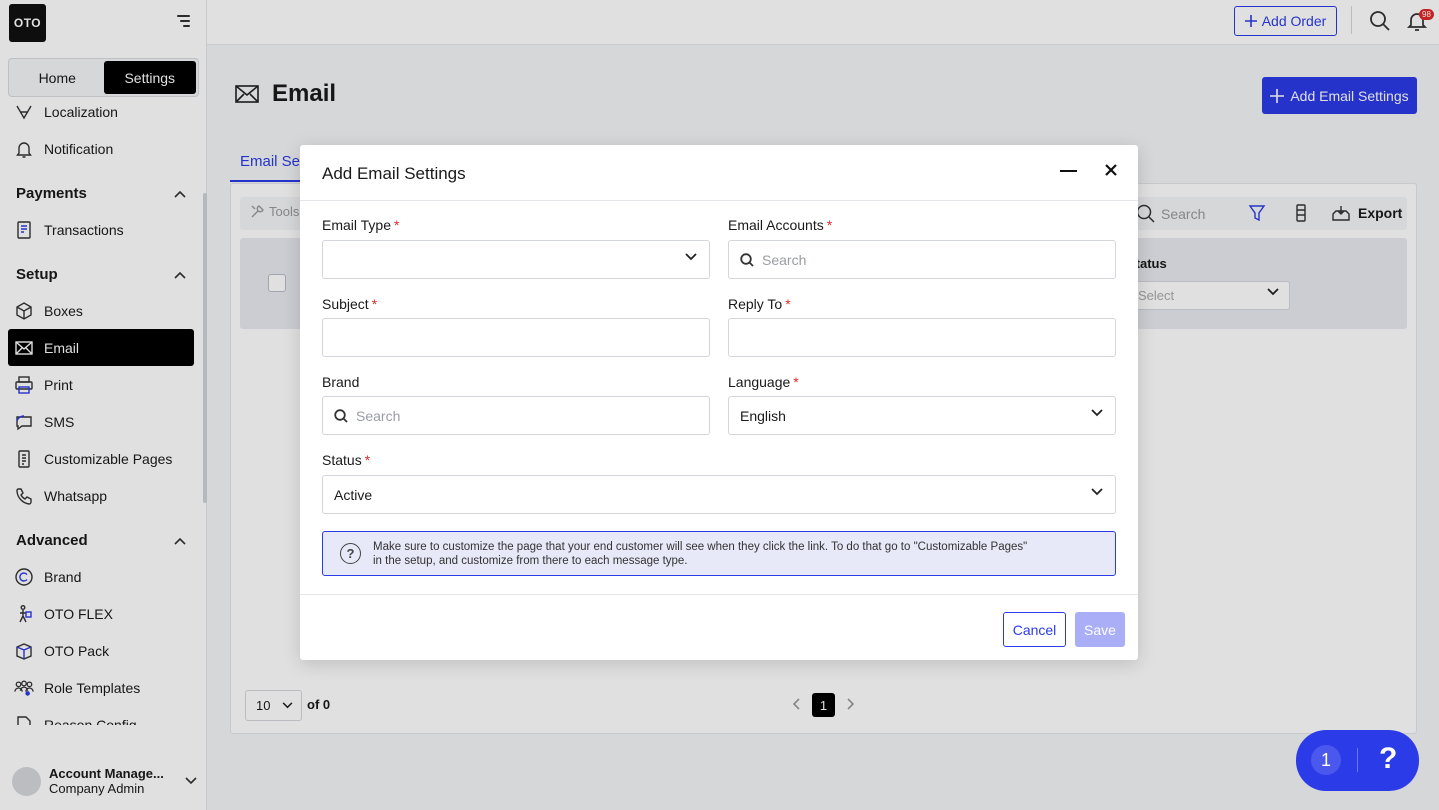 Image resolution: width=1439 pixels, height=810 pixels. What do you see at coordinates (516, 337) in the screenshot?
I see `subject-input` at bounding box center [516, 337].